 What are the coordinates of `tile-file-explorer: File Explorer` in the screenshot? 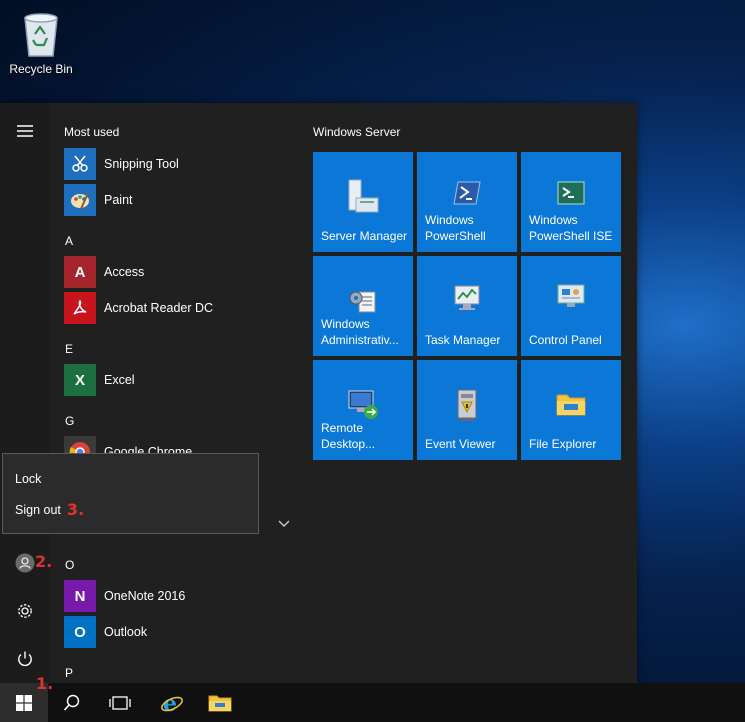 It's located at (571, 410).